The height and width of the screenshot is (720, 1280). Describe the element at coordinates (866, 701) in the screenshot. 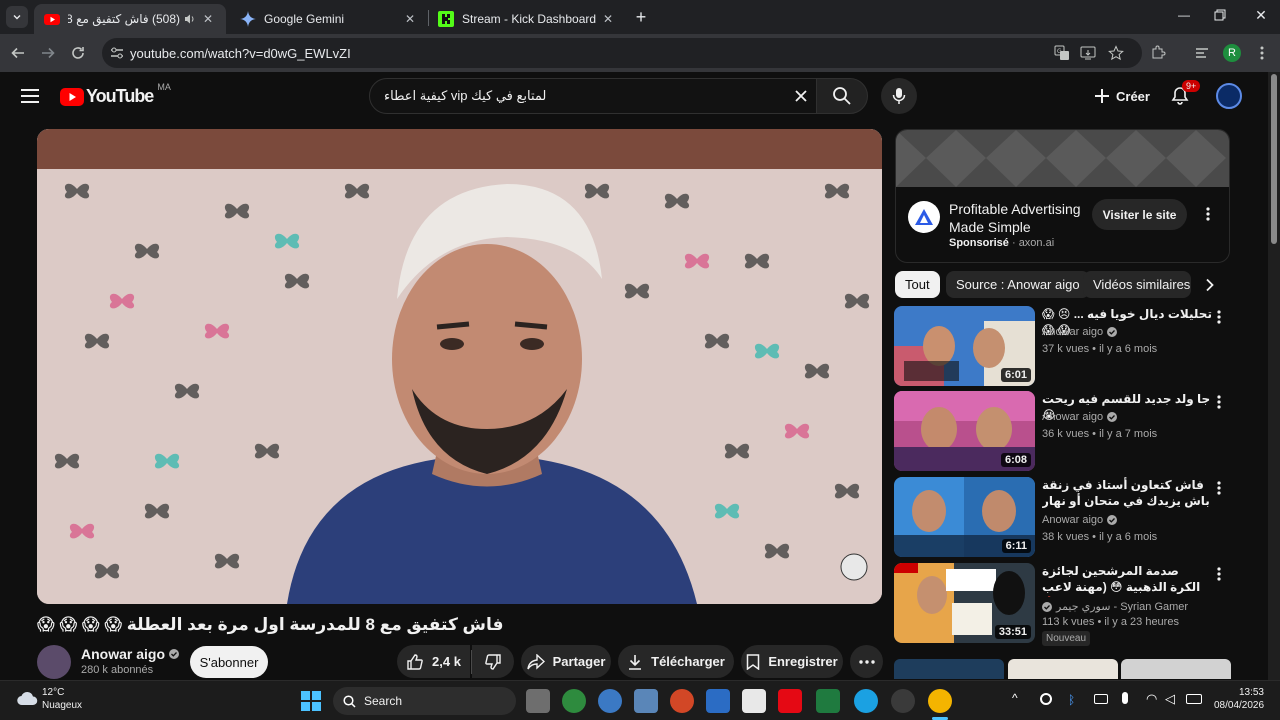

I see `edge-app-icon` at that location.